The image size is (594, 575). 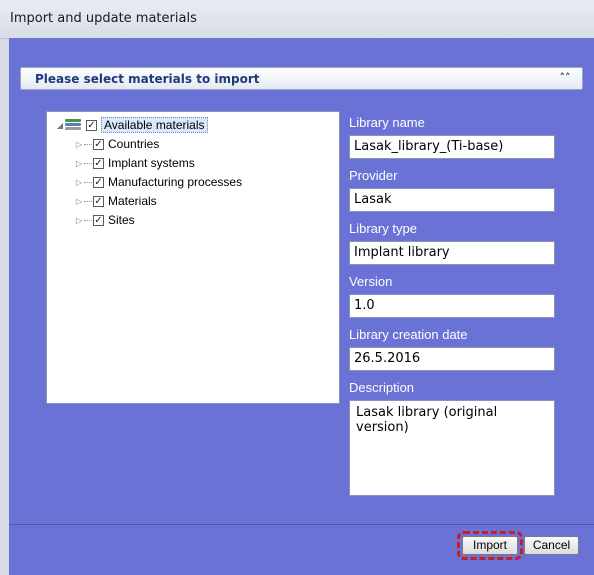 I want to click on tree-node-label: Manufacturing processes, so click(x=175, y=182).